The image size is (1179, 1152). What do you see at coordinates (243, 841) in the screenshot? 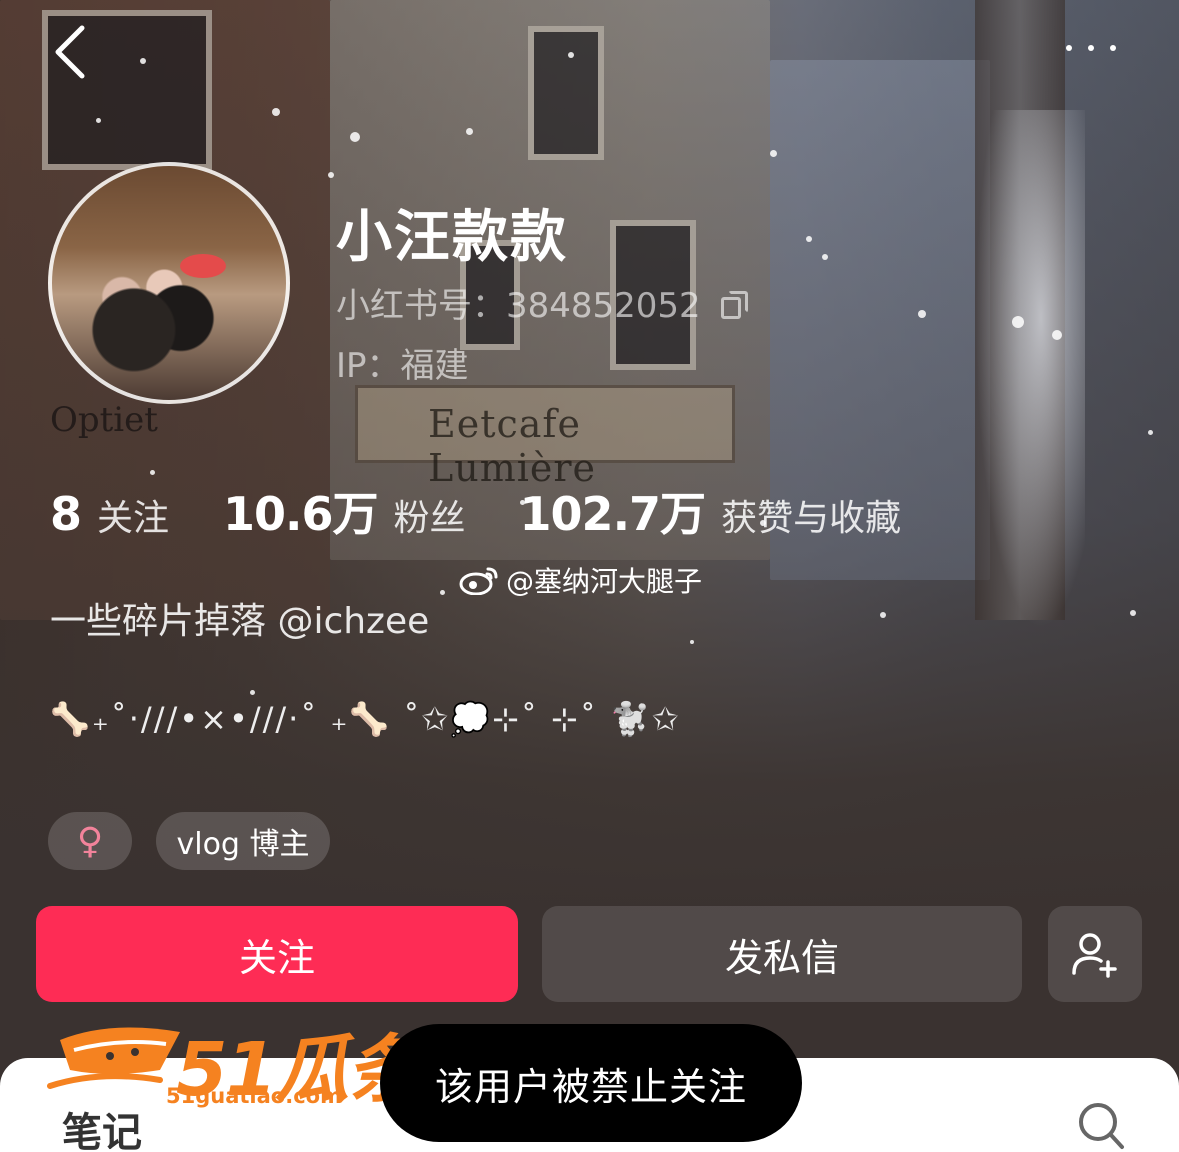
I see `vlog-tag: vlog 博主` at bounding box center [243, 841].